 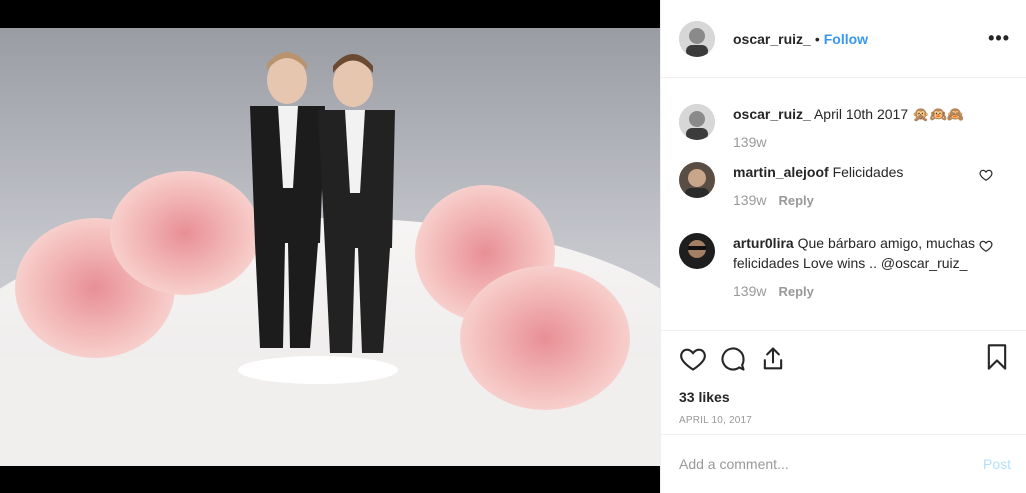 I want to click on add-comment-bar: Post, so click(x=843, y=463).